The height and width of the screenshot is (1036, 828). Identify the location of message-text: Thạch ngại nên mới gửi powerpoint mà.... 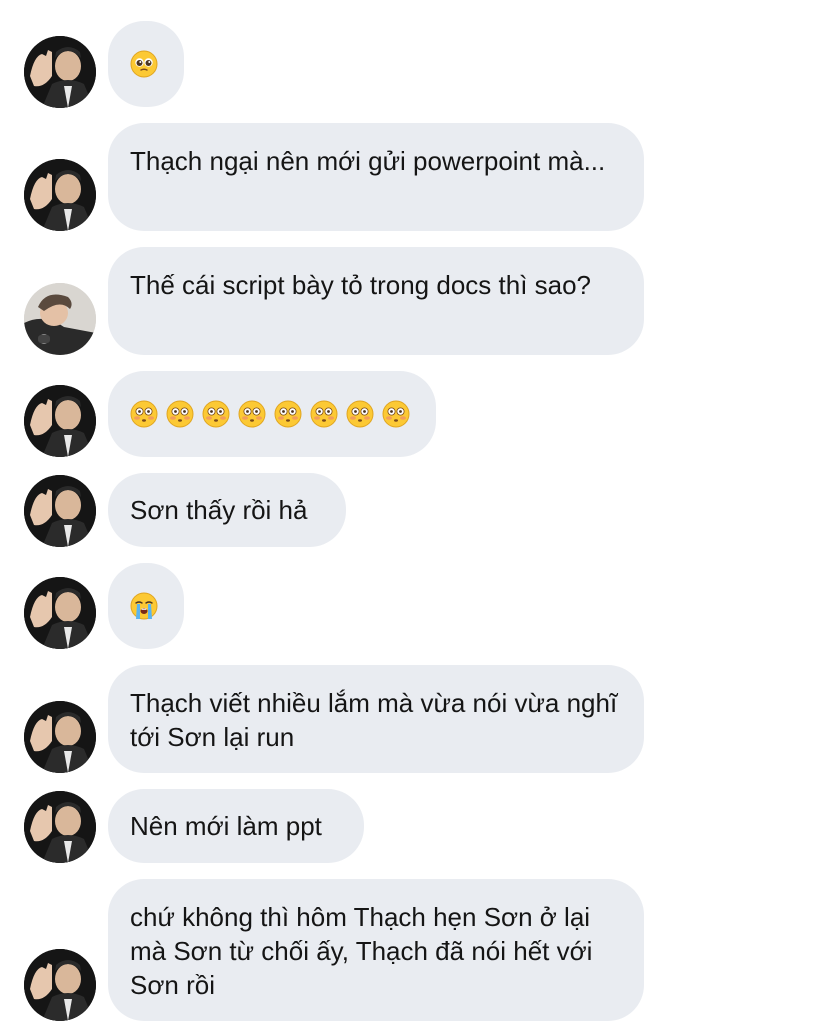
(368, 161).